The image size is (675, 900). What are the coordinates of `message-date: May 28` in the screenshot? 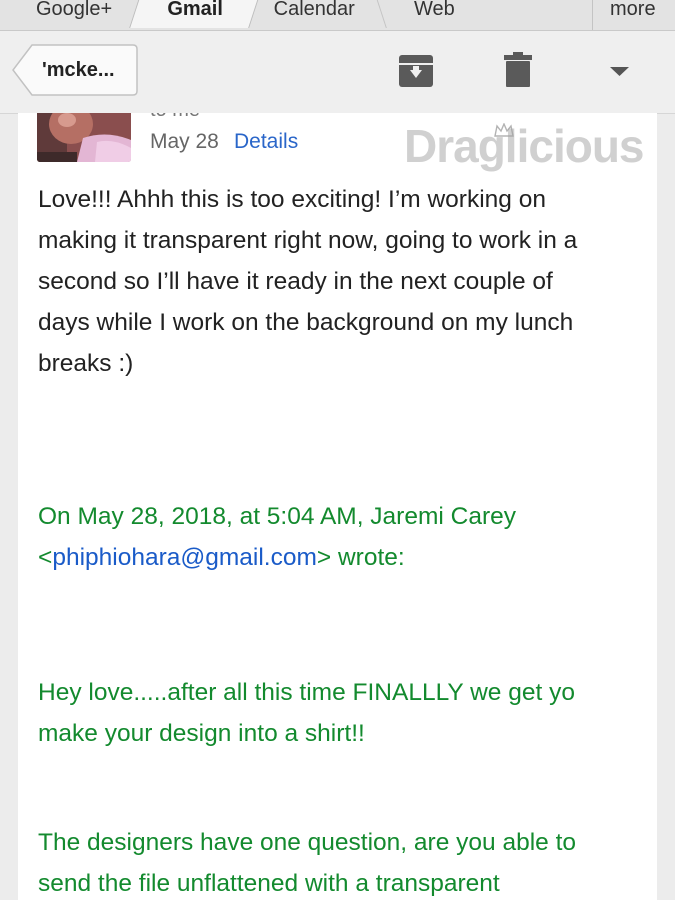 It's located at (184, 141).